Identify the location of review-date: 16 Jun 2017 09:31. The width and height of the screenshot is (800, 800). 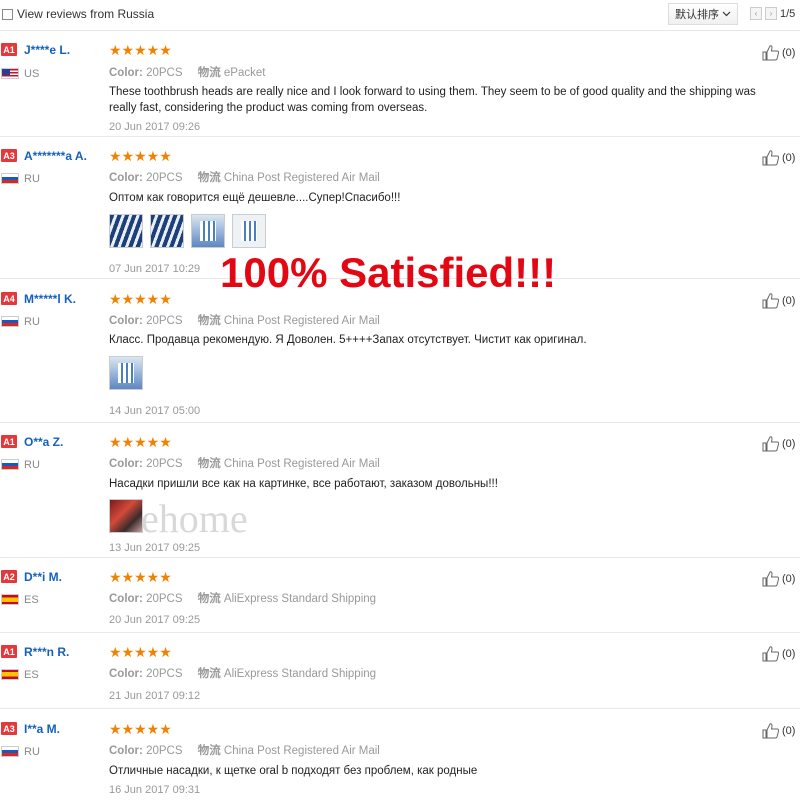
(155, 790).